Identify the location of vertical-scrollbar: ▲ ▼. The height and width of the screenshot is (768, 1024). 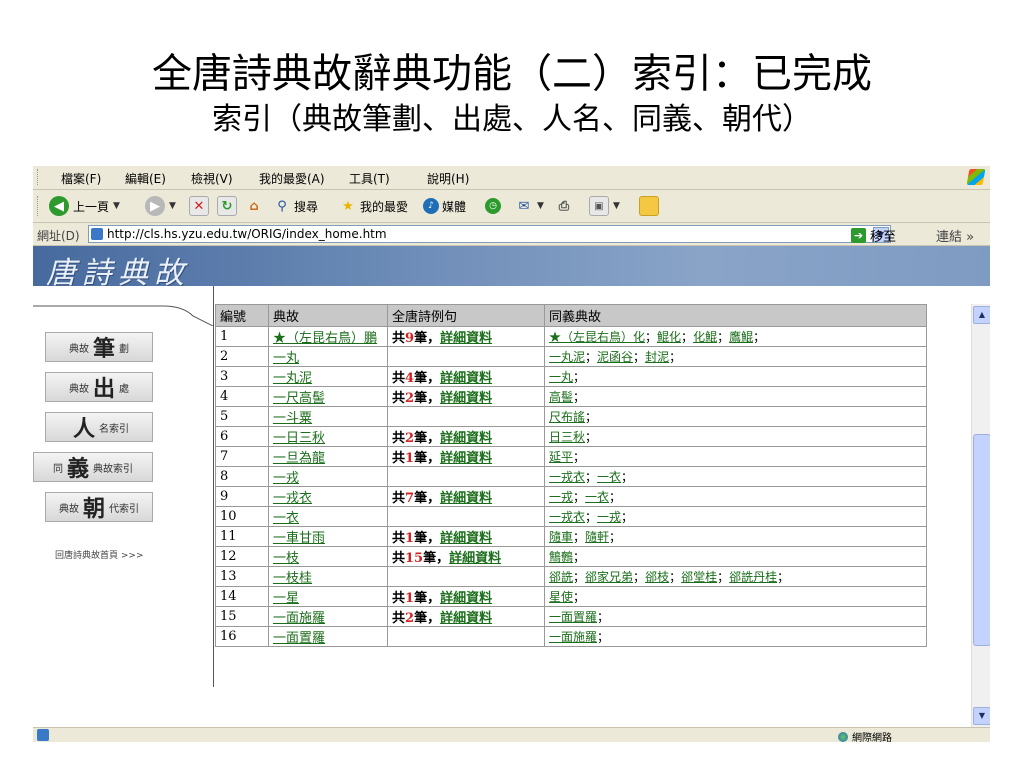
(980, 515).